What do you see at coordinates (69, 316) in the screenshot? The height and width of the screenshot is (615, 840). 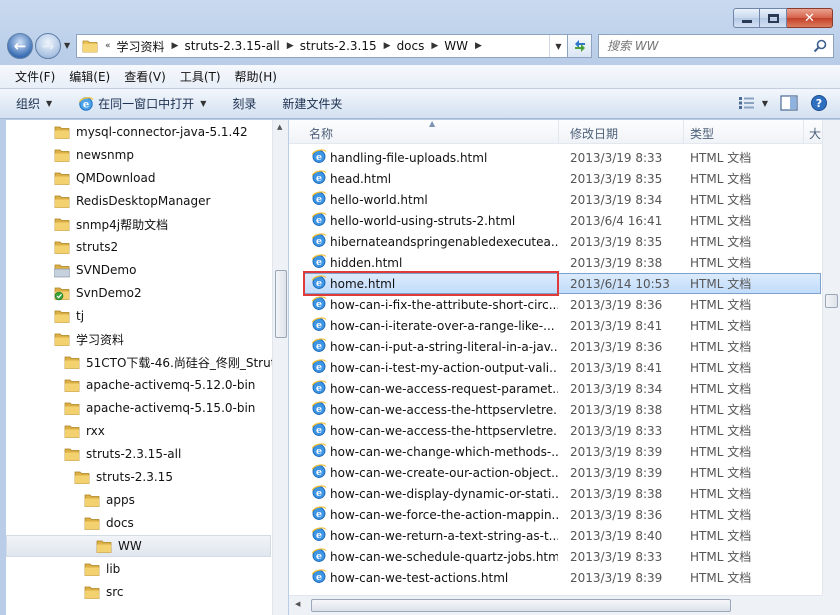 I see `tree-item: tj` at bounding box center [69, 316].